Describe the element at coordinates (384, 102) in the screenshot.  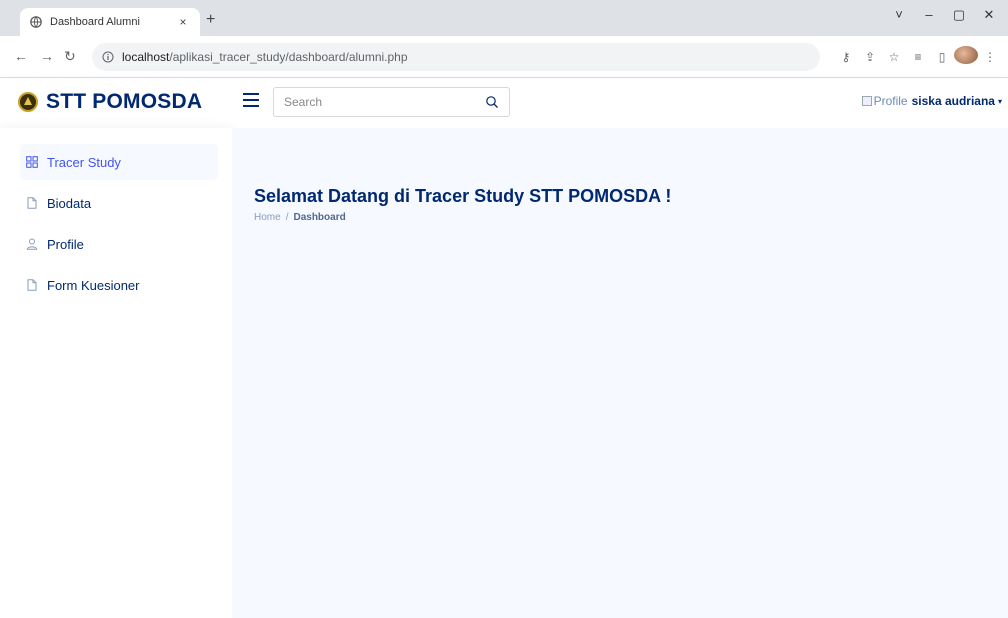
I see `search-input` at that location.